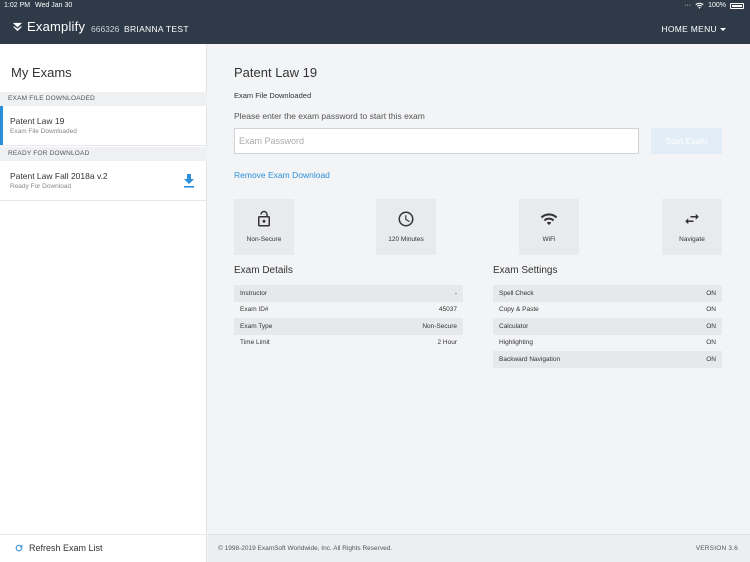 This screenshot has width=750, height=562. I want to click on download-icon, so click(189, 181).